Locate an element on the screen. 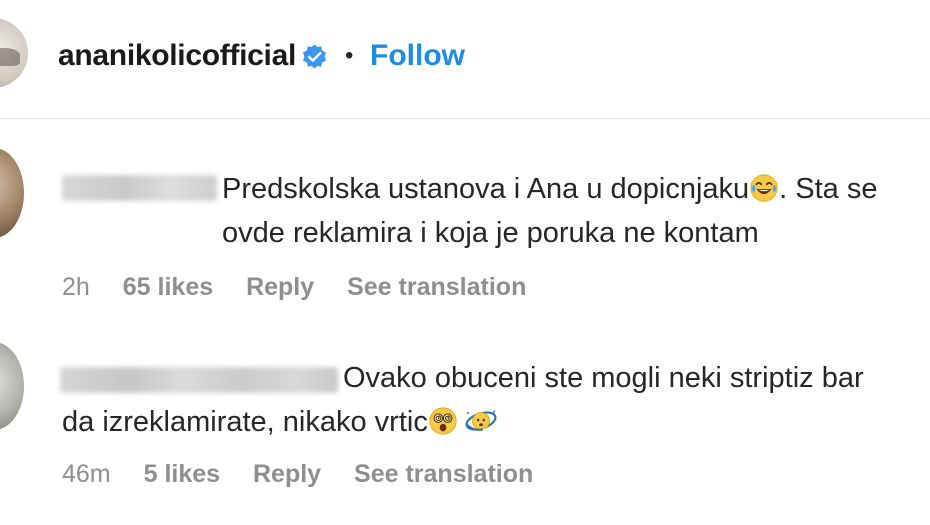 This screenshot has width=930, height=525. comment-timestamp: 2h is located at coordinates (76, 287).